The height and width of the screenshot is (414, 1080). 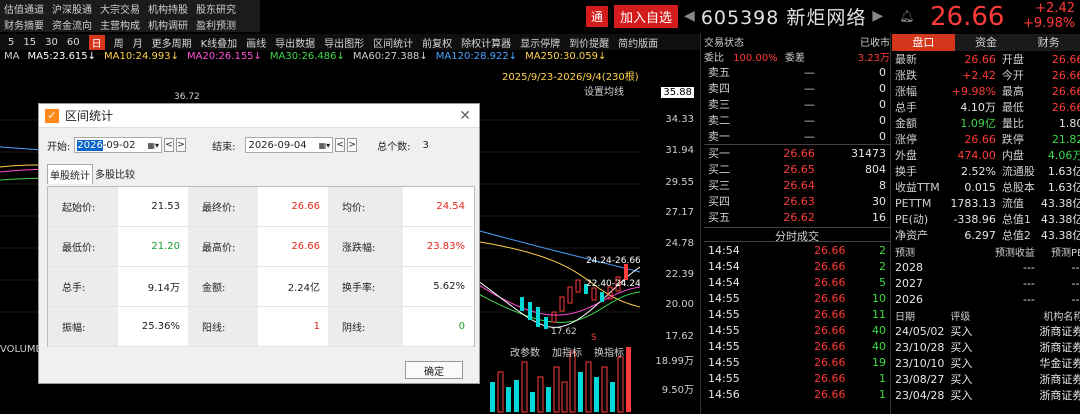 I want to click on nav-link: 大宗交易, so click(x=120, y=8).